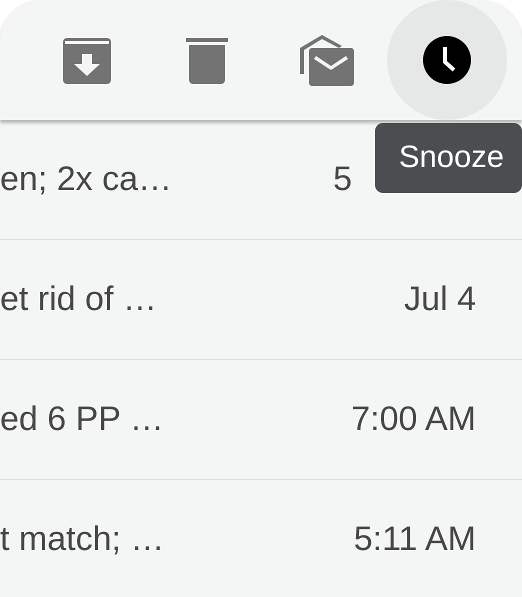  Describe the element at coordinates (327, 60) in the screenshot. I see `envelope-icon` at that location.